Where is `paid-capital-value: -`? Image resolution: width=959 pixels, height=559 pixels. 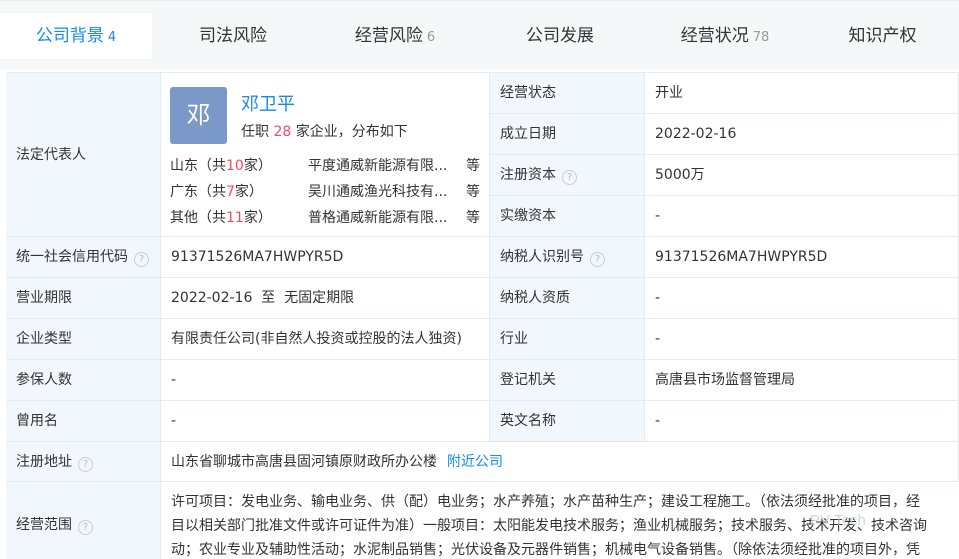 paid-capital-value: - is located at coordinates (802, 216).